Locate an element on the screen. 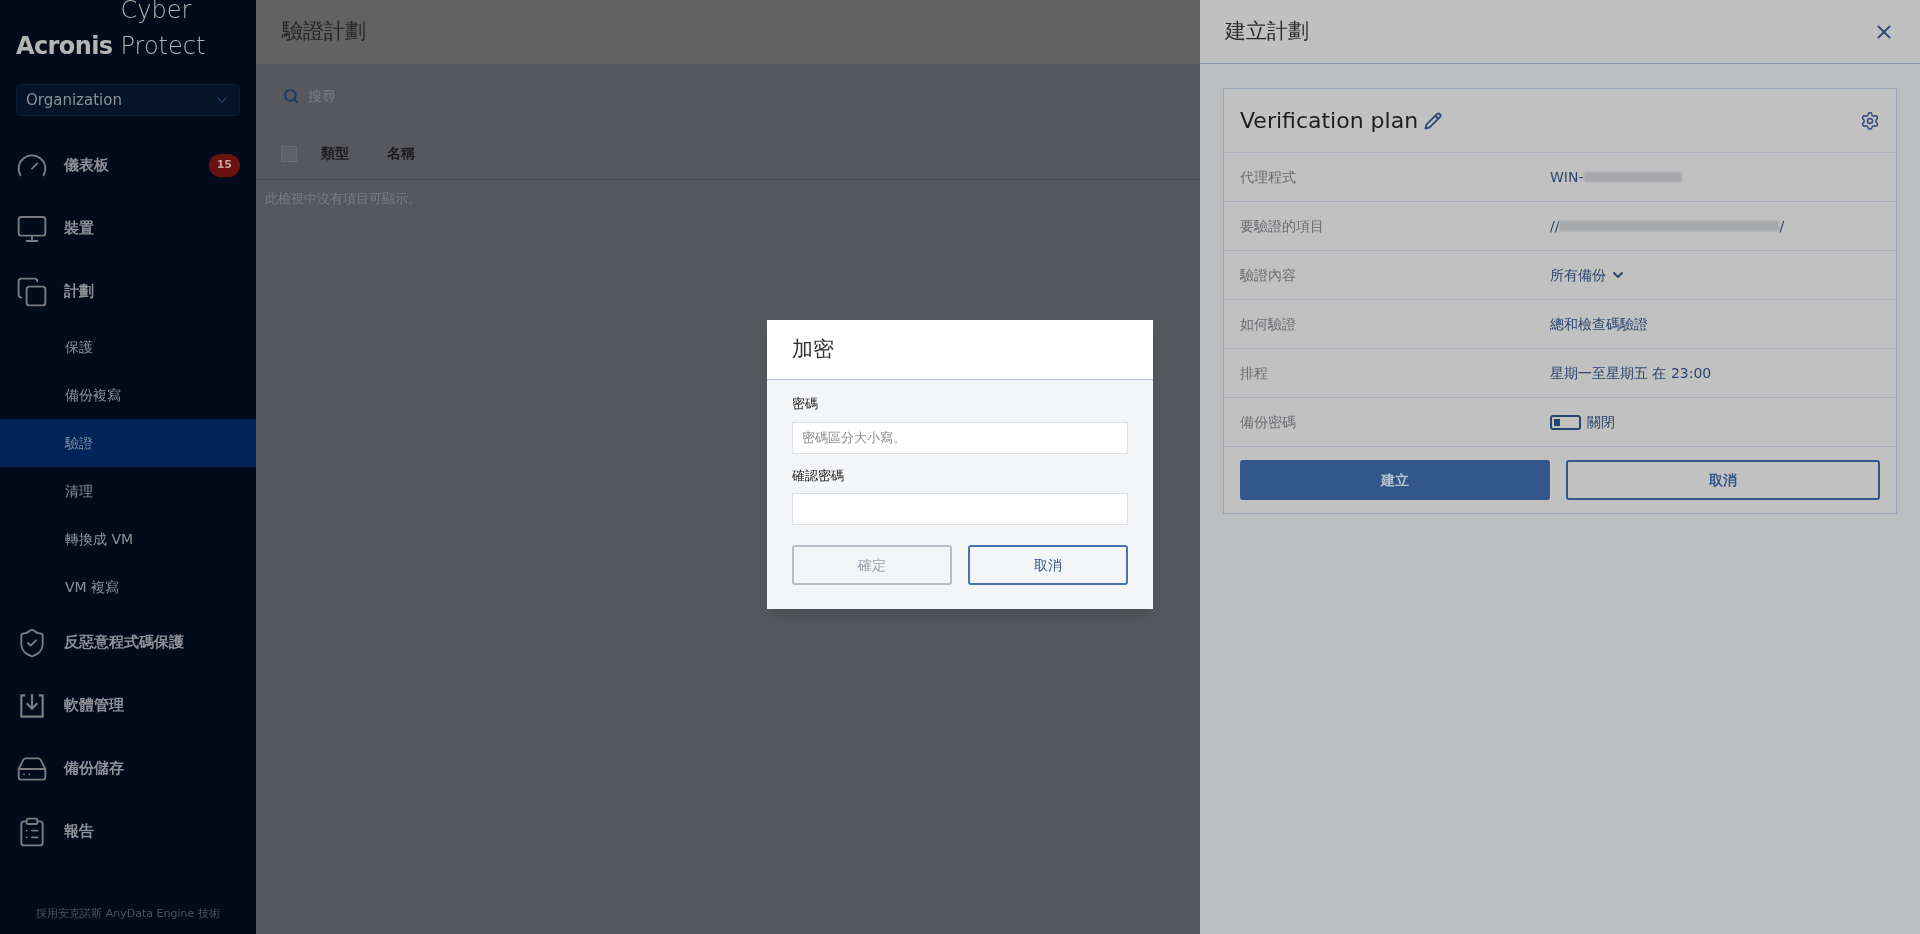 This screenshot has width=1920, height=934. nav-label: 報告 is located at coordinates (79, 832).